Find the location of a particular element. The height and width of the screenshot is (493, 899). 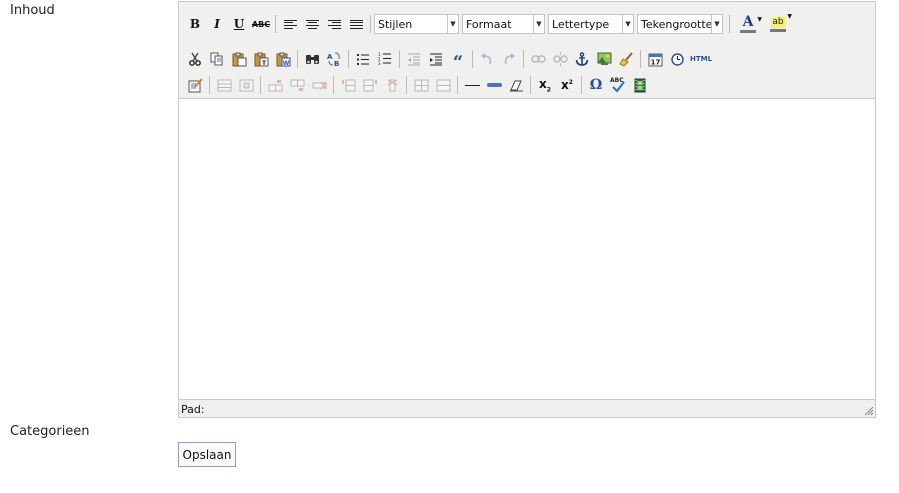

remove-format-button is located at coordinates (516, 85).